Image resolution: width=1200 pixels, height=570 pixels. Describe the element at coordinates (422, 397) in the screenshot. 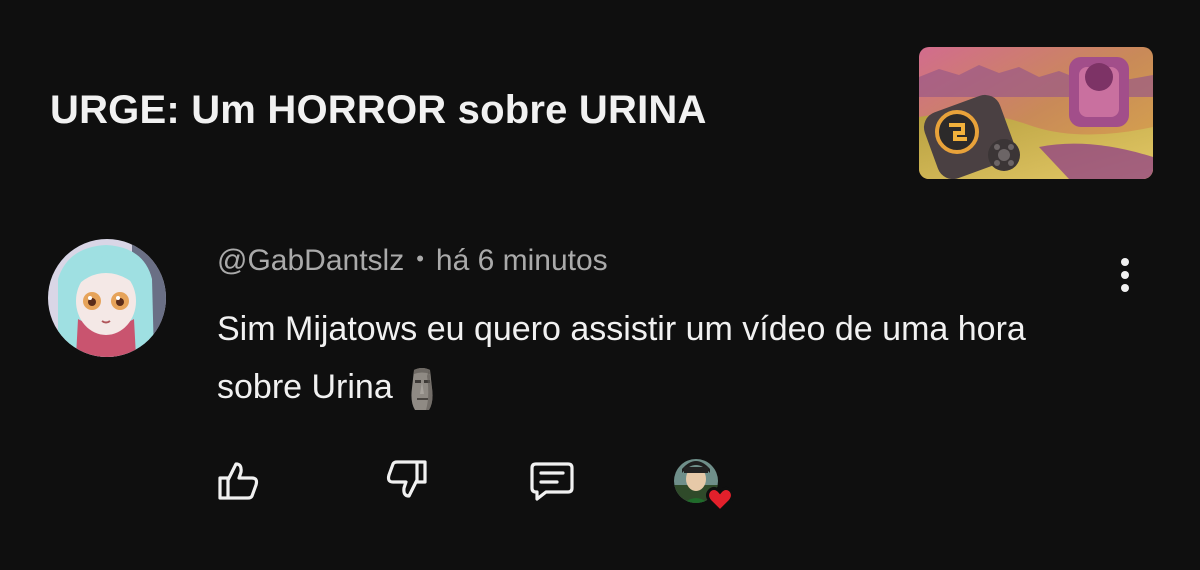

I see `moai-emoji` at that location.